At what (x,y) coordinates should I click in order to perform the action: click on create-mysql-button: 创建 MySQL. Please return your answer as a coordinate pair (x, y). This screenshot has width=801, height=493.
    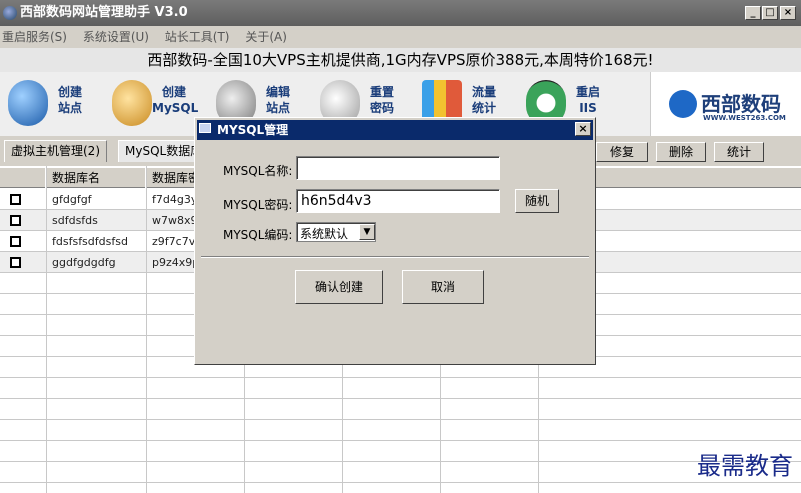
    Looking at the image, I should click on (153, 104).